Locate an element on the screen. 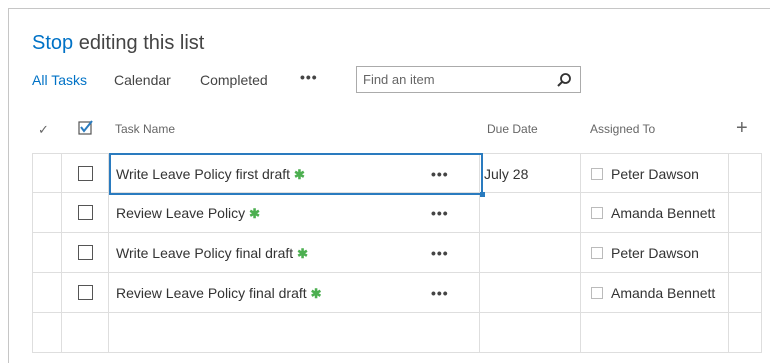 This screenshot has width=770, height=363. assigned-to-cell is located at coordinates (655, 333).